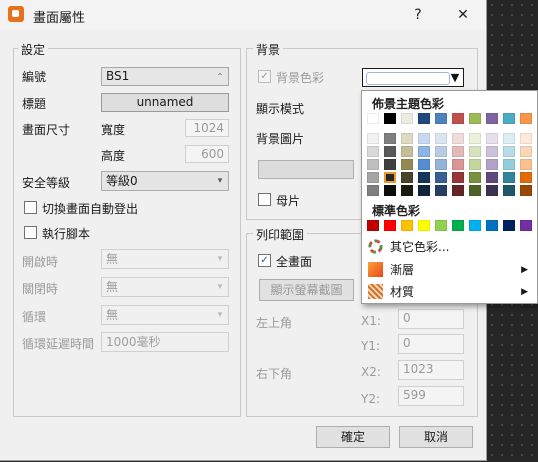 This screenshot has width=538, height=462. I want to click on on-close-select: 無 ▾, so click(165, 287).